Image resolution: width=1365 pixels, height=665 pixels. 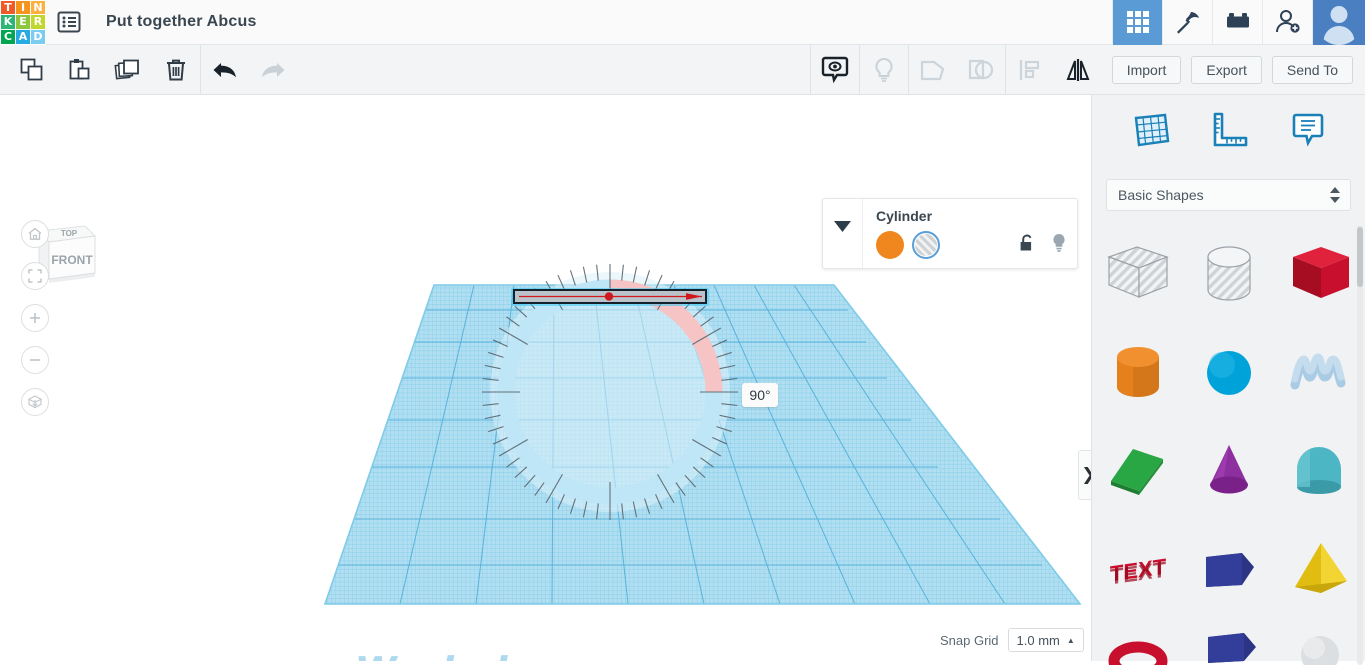 What do you see at coordinates (760, 395) in the screenshot?
I see `rotation-angle-badge: 90°` at bounding box center [760, 395].